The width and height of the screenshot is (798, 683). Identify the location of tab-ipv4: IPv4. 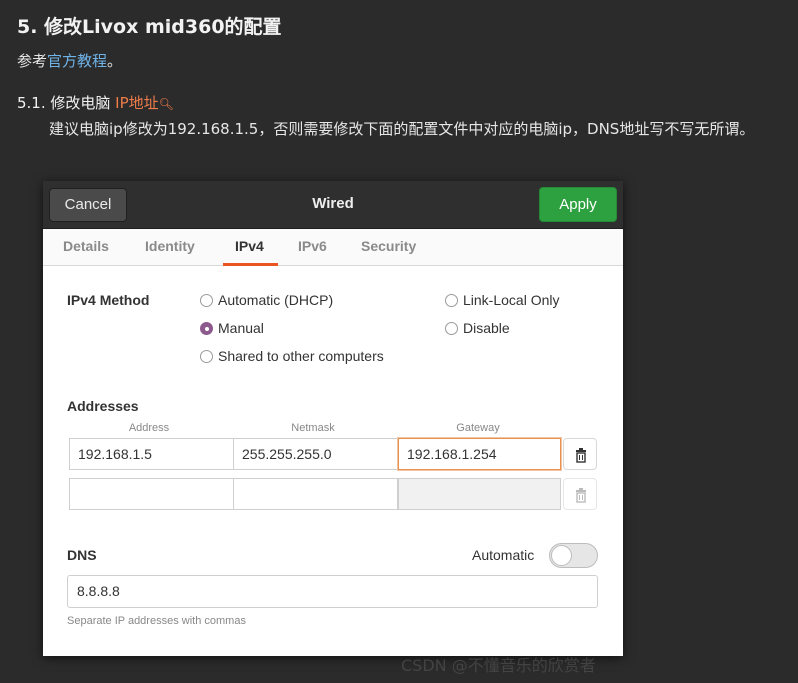
(249, 246).